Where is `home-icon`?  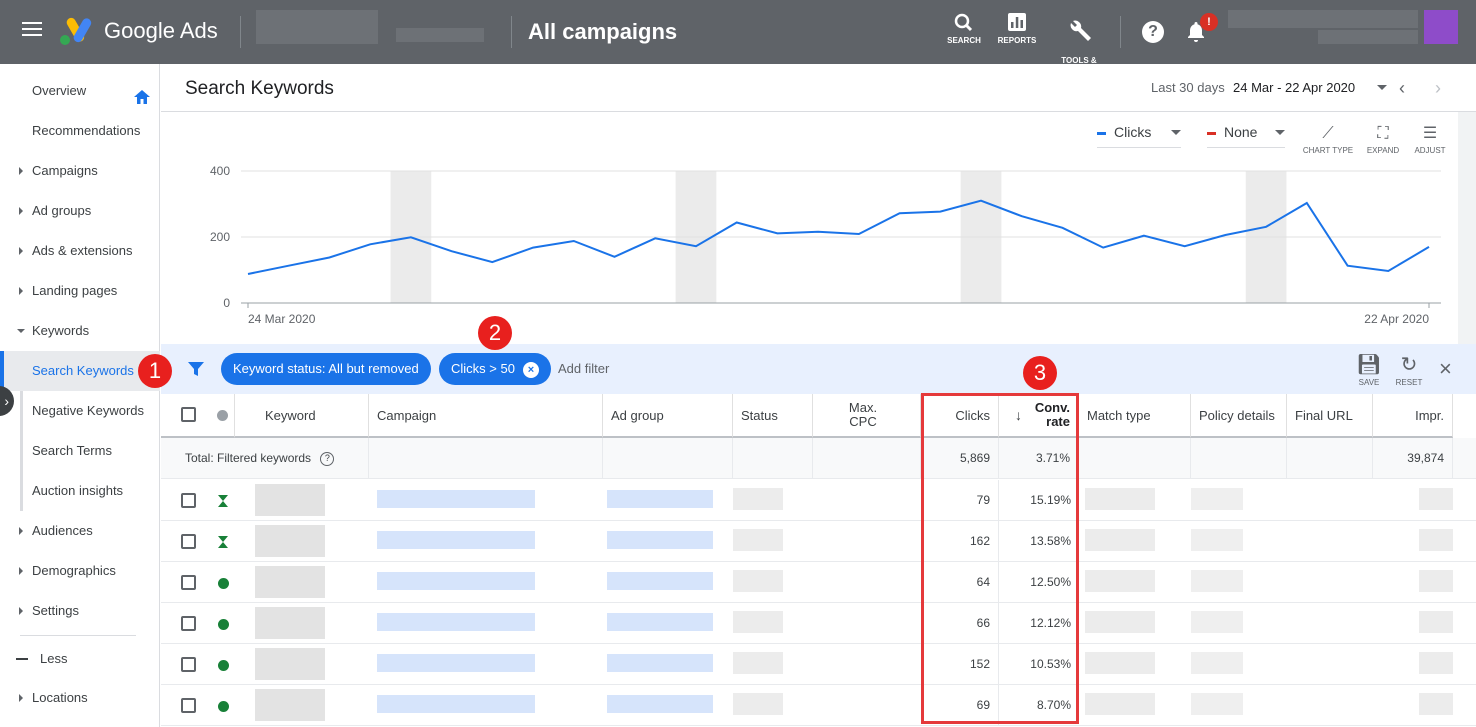 home-icon is located at coordinates (142, 97).